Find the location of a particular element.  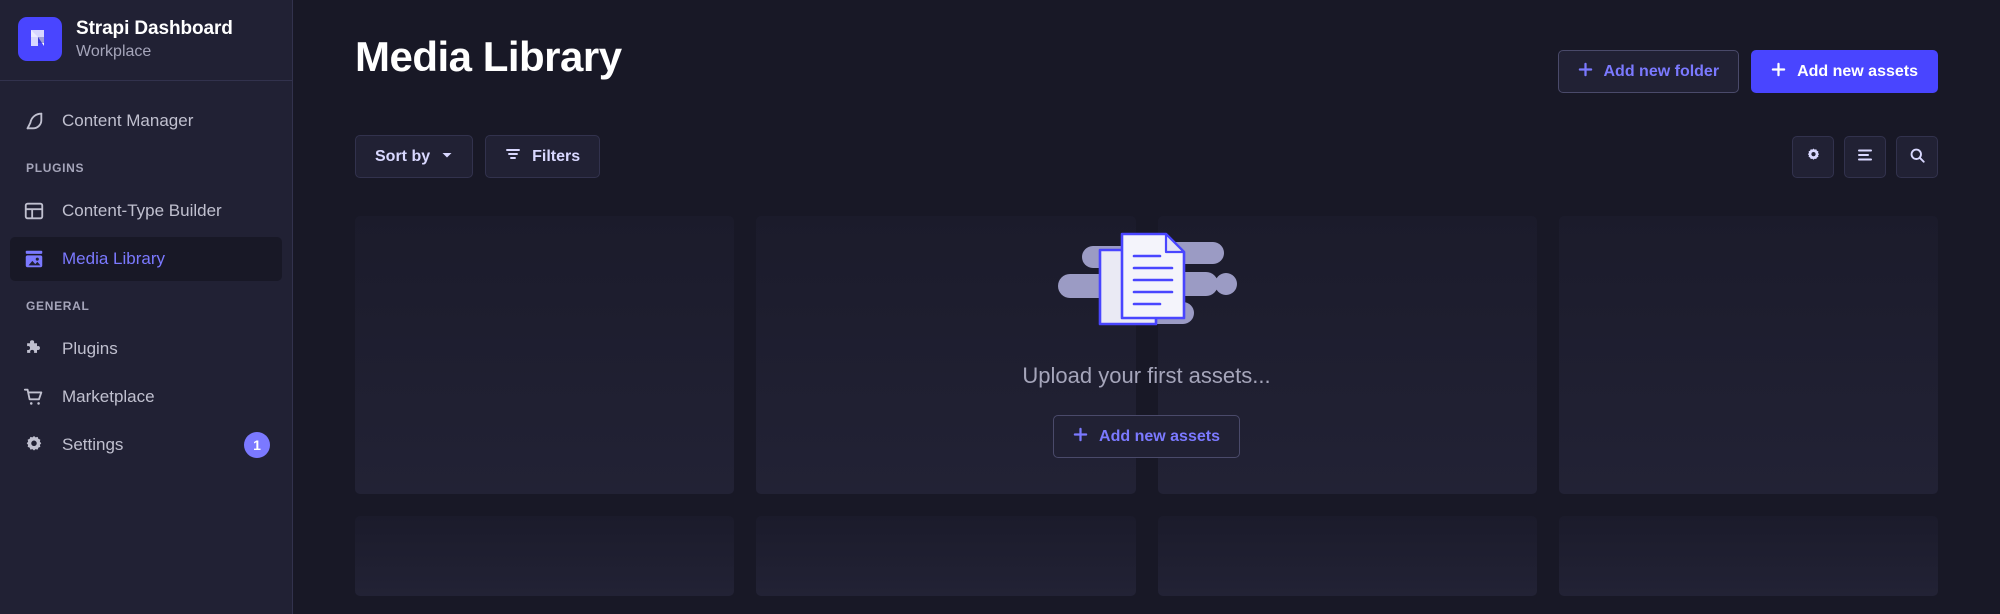

sidebar-item-settings: Settings 1 is located at coordinates (146, 445).